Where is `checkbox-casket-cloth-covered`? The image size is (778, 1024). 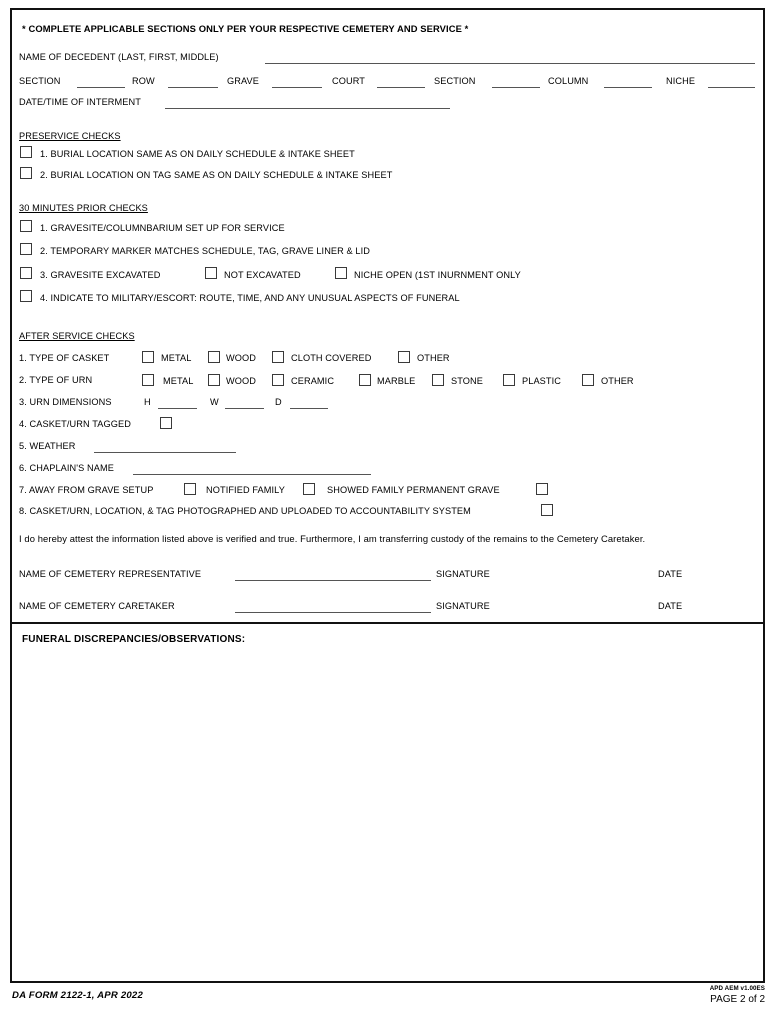 checkbox-casket-cloth-covered is located at coordinates (278, 357).